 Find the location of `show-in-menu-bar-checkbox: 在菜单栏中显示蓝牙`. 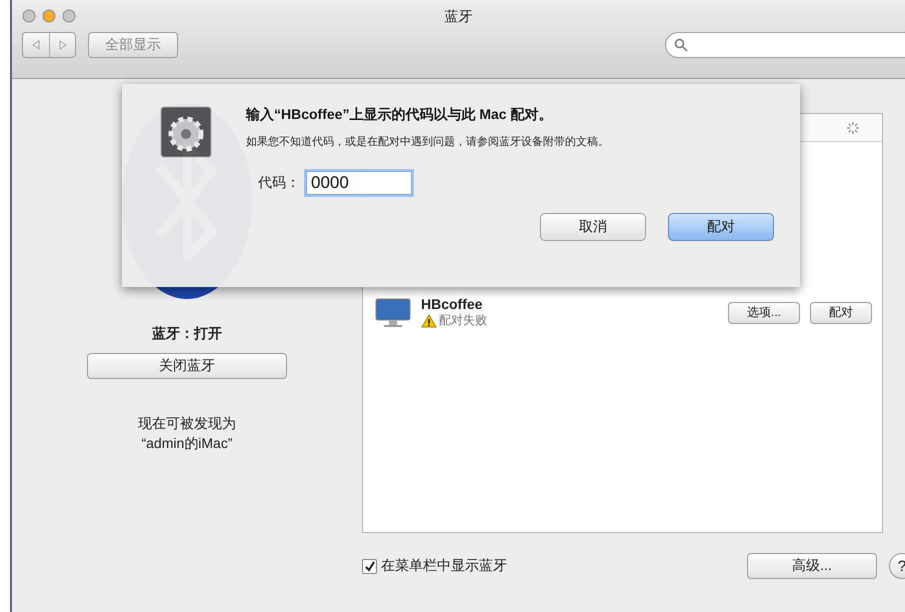

show-in-menu-bar-checkbox: 在菜单栏中显示蓝牙 is located at coordinates (434, 566).